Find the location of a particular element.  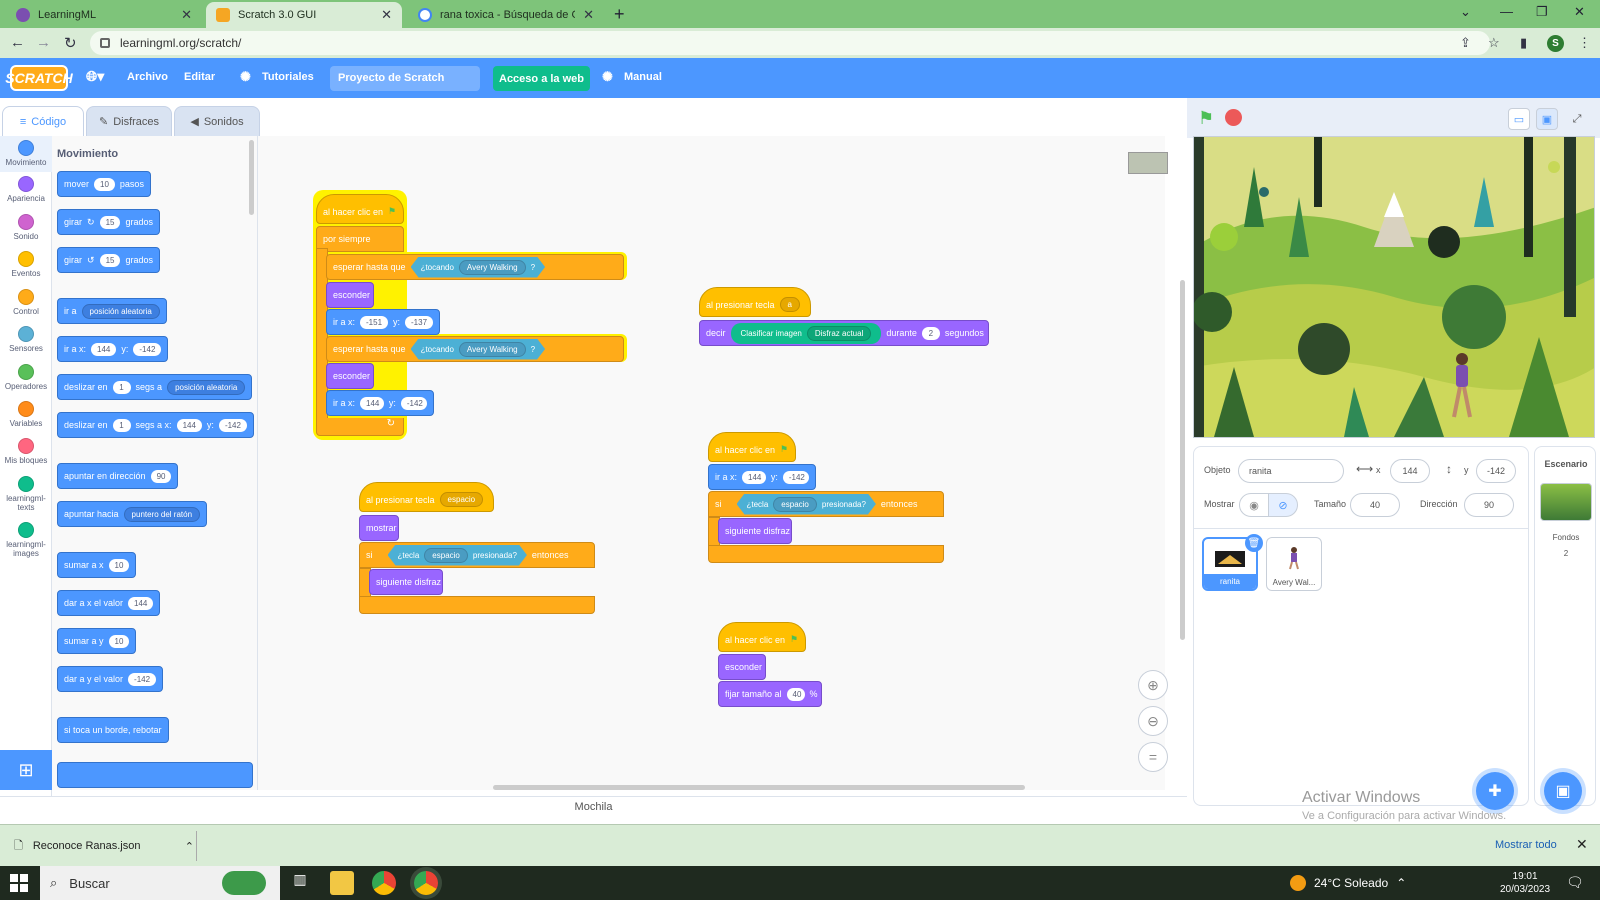

block-input: 90 is located at coordinates (161, 476).